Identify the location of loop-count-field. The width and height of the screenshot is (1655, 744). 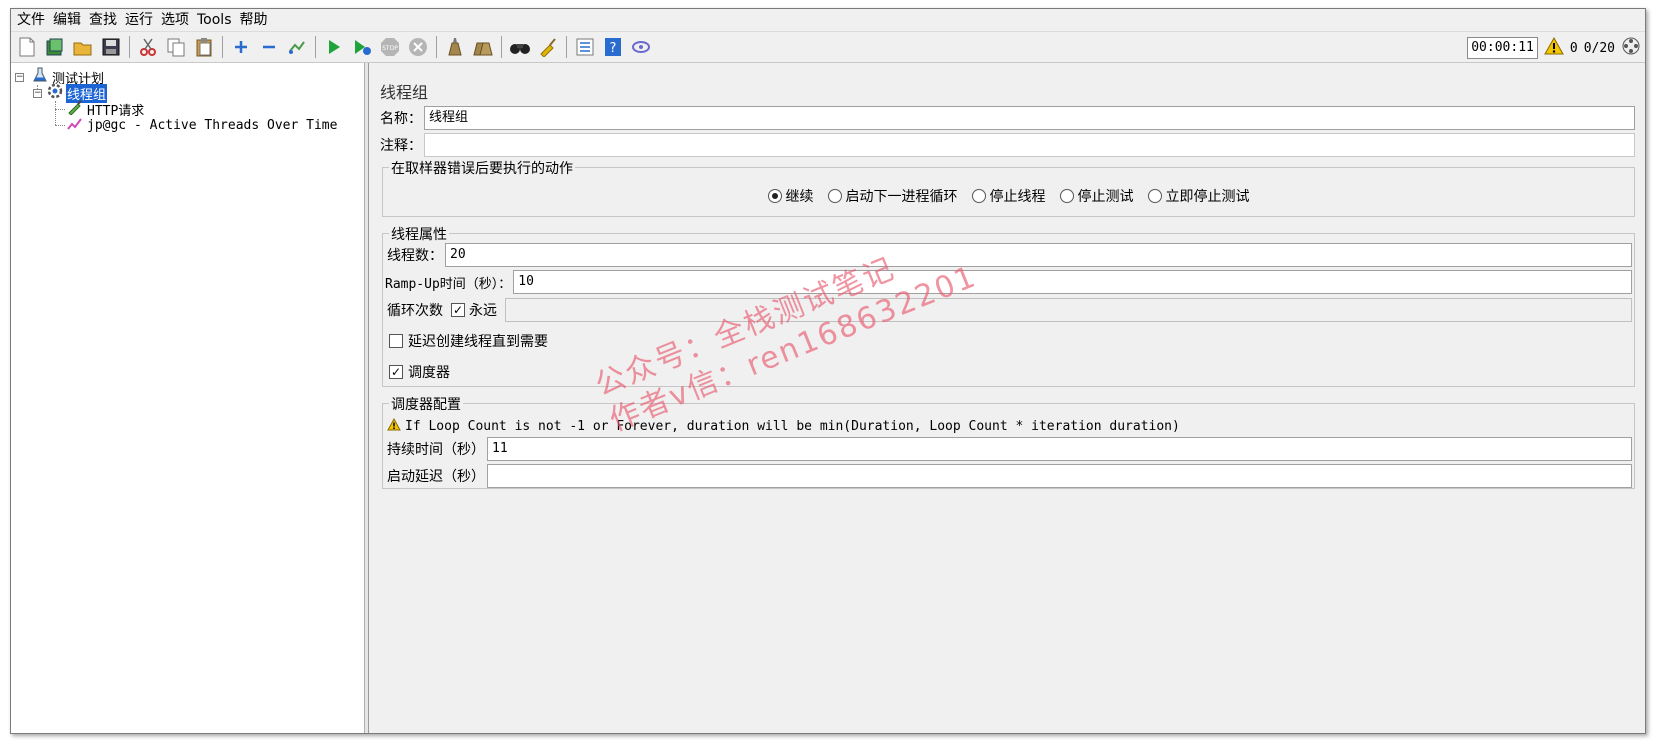
(1068, 310).